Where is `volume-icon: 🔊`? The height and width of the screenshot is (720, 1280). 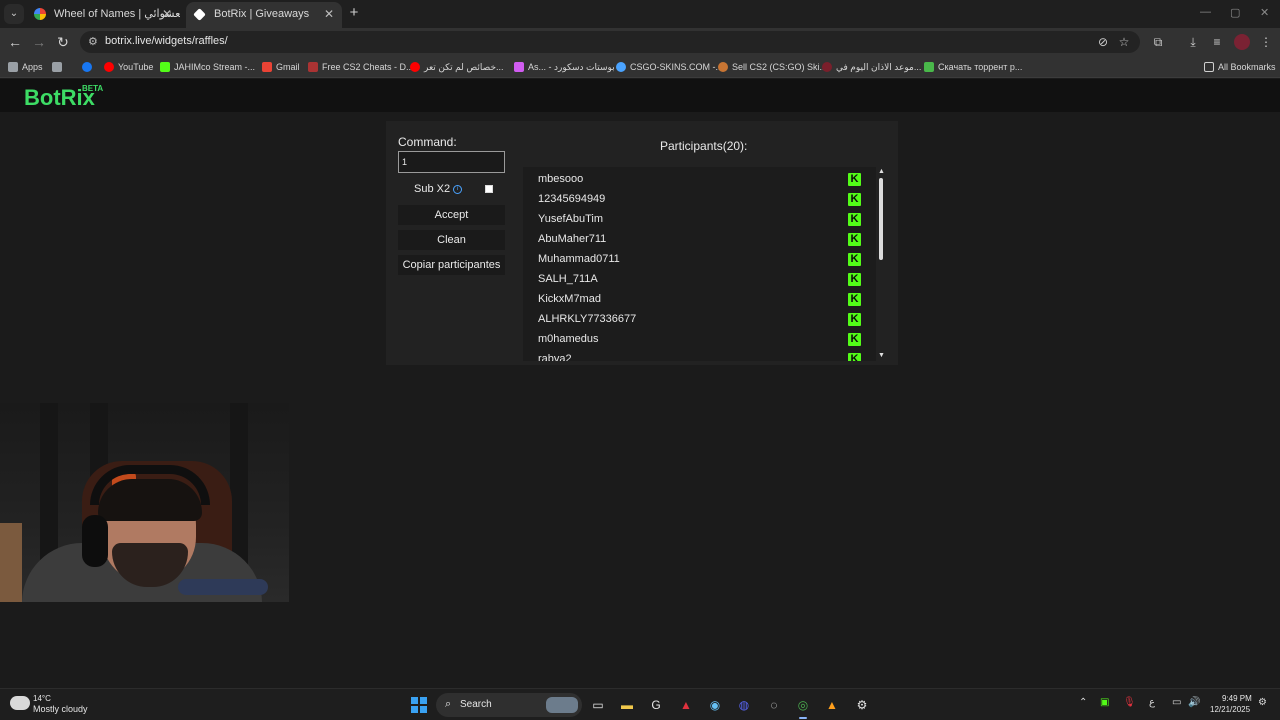 volume-icon: 🔊 is located at coordinates (1194, 702).